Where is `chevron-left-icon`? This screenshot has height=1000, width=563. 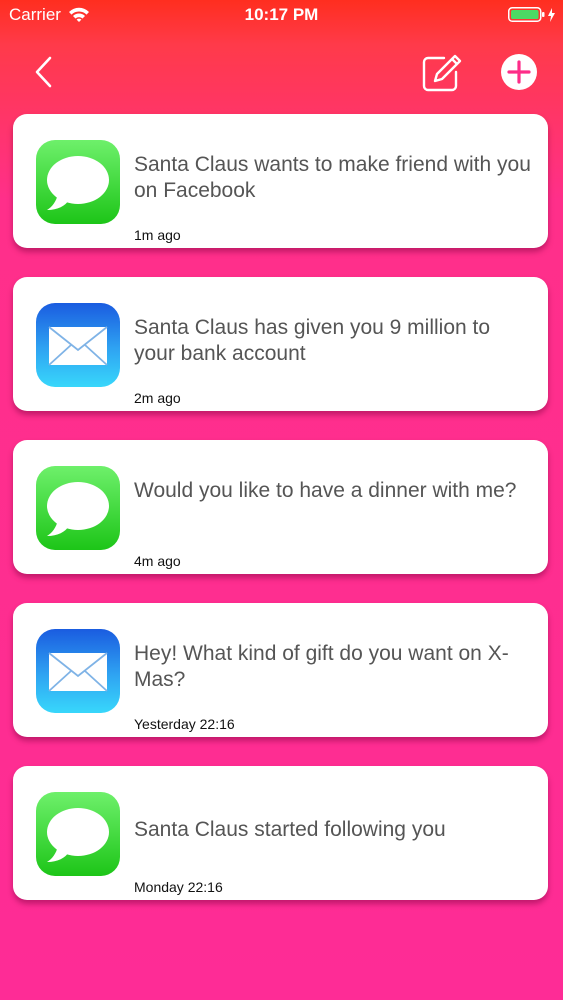 chevron-left-icon is located at coordinates (43, 72).